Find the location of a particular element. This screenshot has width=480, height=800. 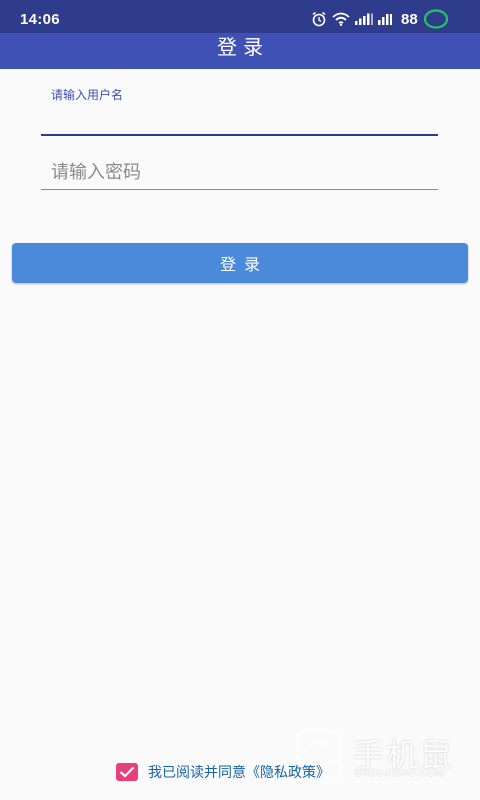

username-field: 请输入用户名 is located at coordinates (239, 111).